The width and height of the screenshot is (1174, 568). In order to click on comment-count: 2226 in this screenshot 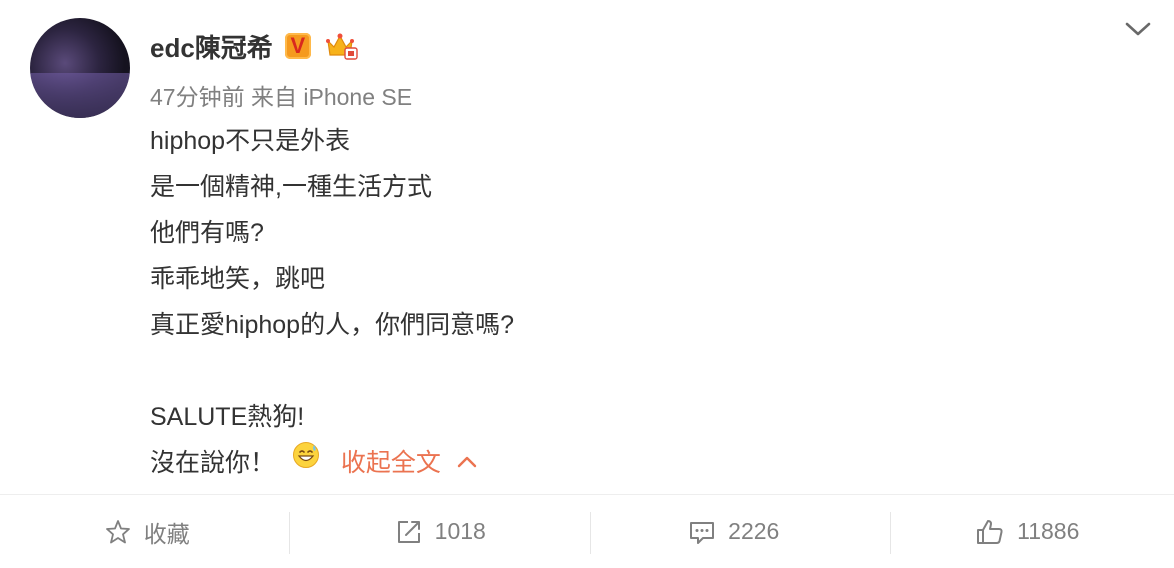, I will do `click(754, 531)`.